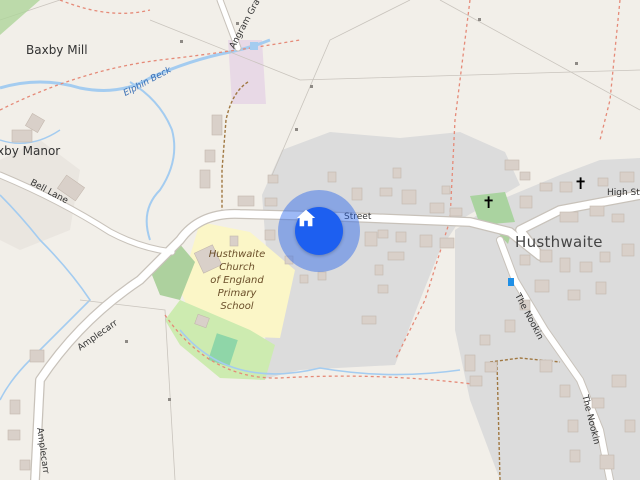  I want to click on home-icon, so click(306, 218).